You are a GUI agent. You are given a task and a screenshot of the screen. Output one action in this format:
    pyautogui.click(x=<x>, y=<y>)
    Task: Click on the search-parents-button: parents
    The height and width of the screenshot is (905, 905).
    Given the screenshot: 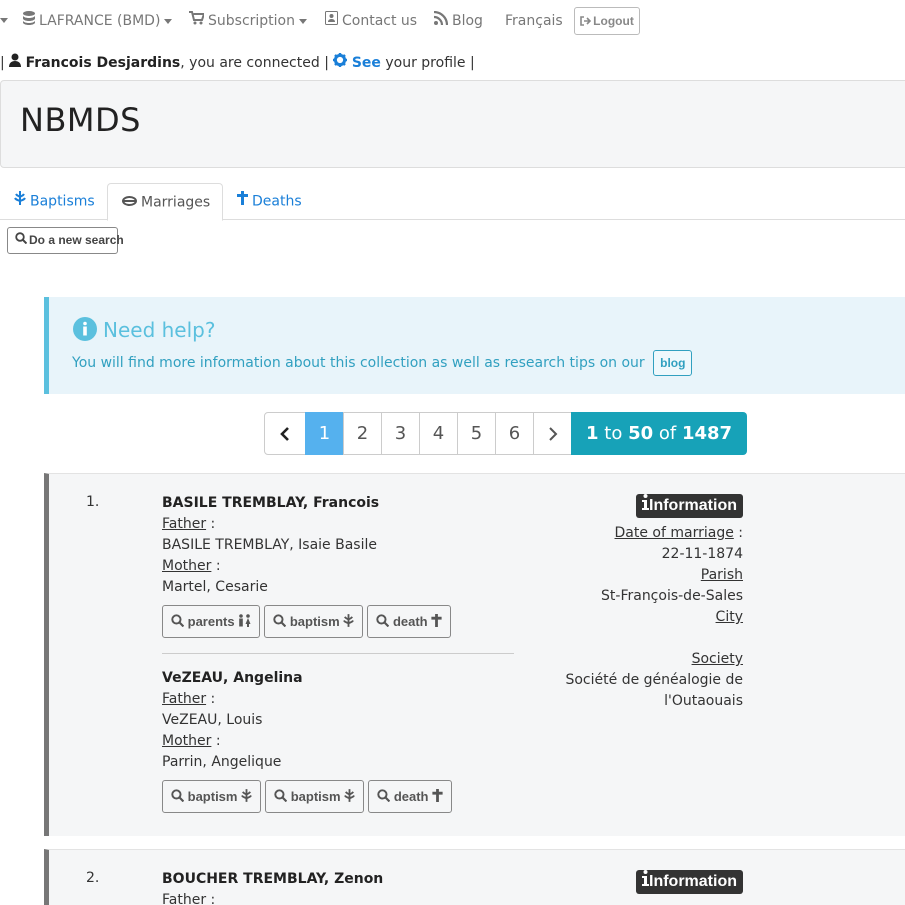 What is the action you would take?
    pyautogui.click(x=211, y=621)
    